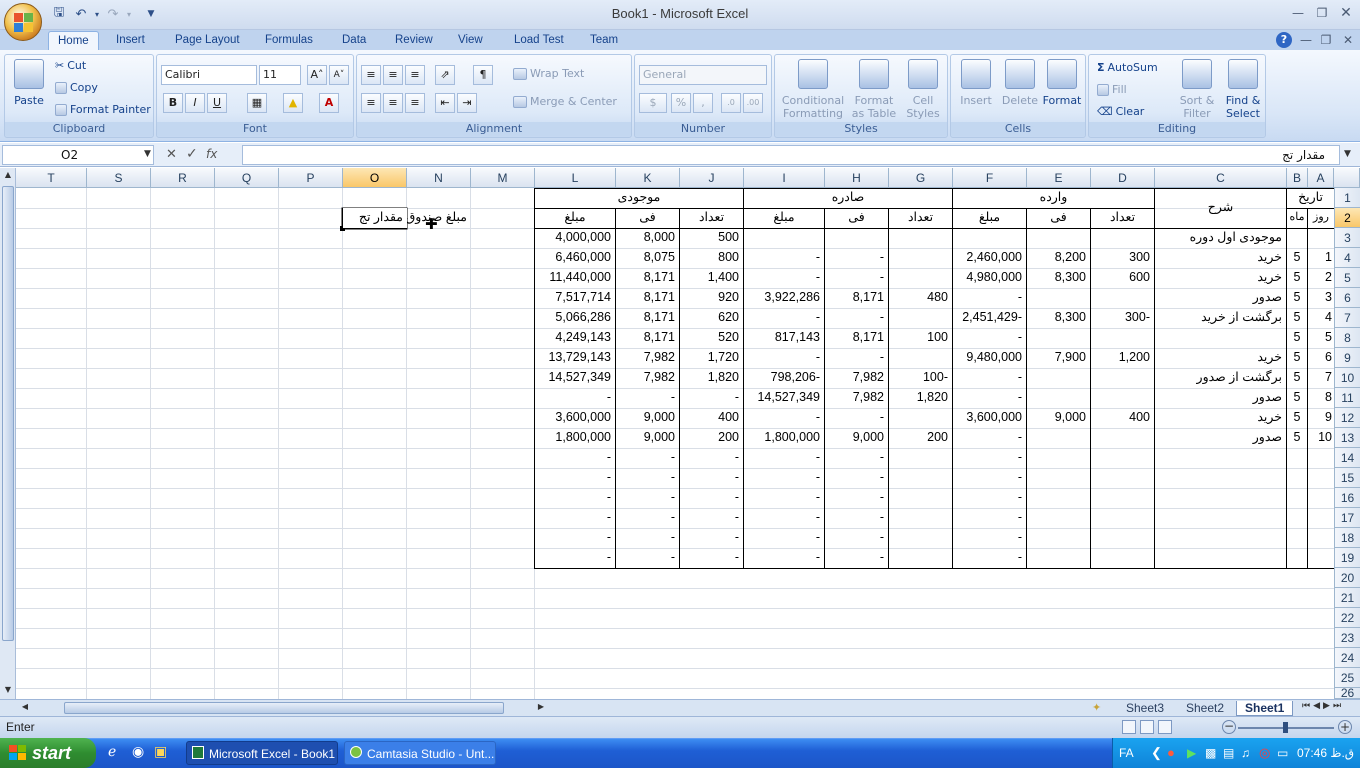  I want to click on cell-e6, so click(1058, 298).